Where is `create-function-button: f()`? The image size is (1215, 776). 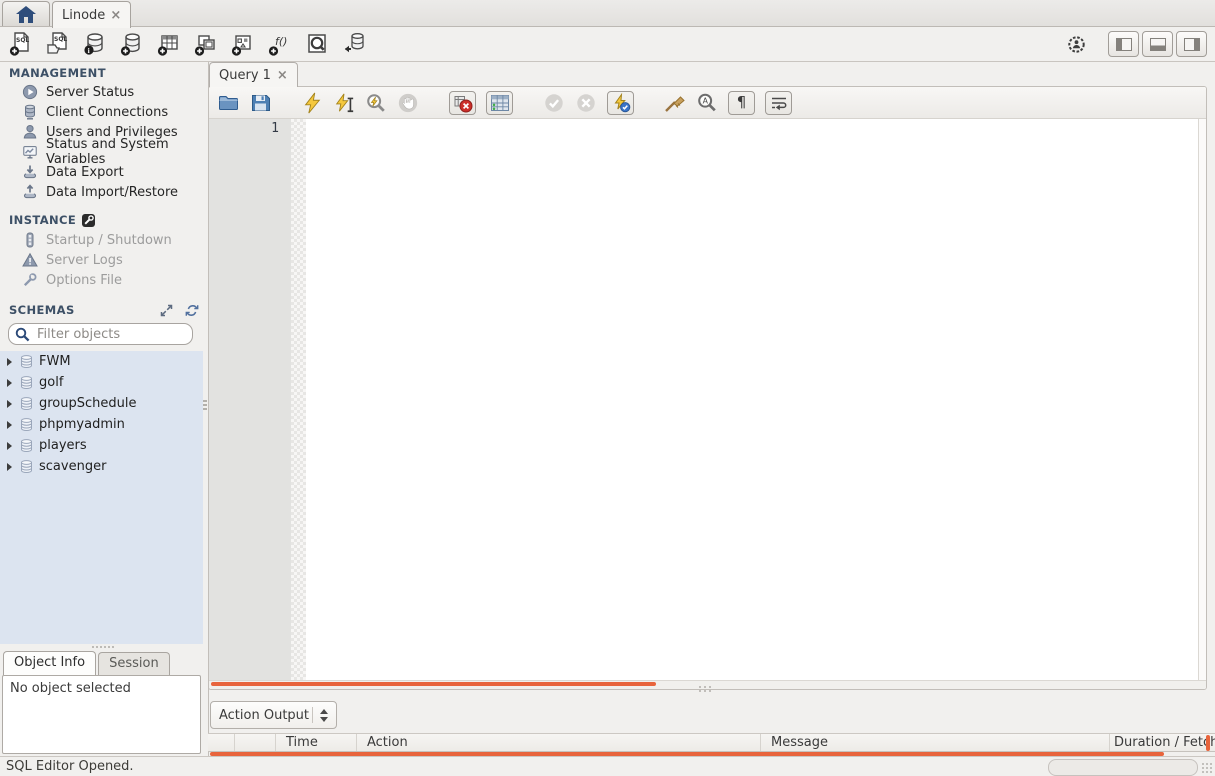
create-function-button: f() is located at coordinates (280, 44).